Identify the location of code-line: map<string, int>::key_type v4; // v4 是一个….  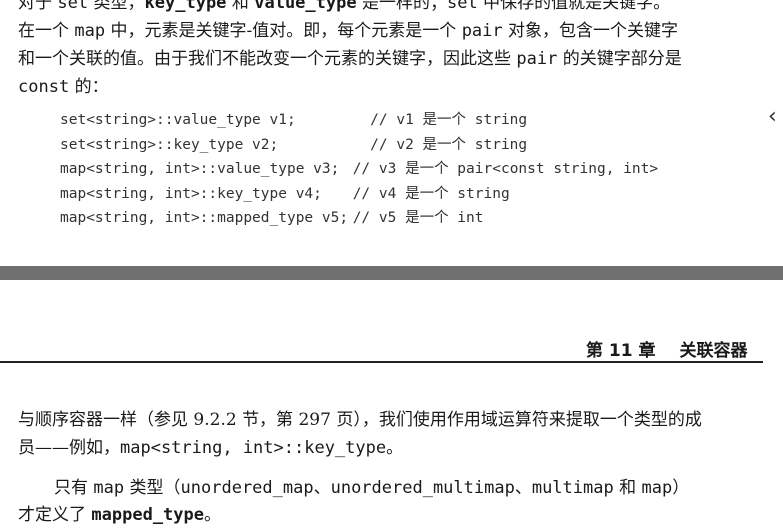
(285, 193).